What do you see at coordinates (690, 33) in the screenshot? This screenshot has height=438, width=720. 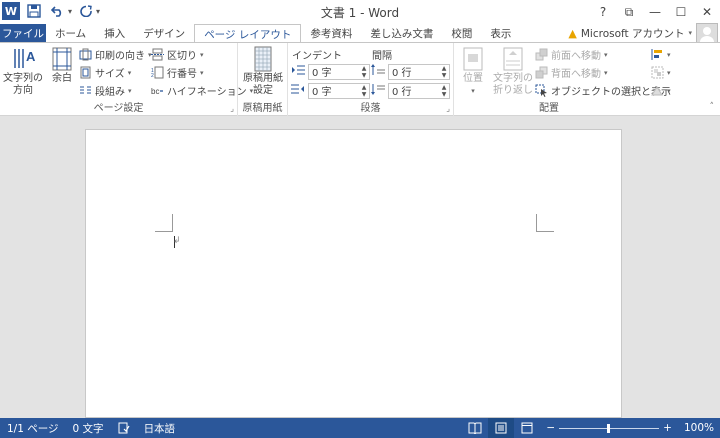 I see `account-dropdown-icon: ▾` at bounding box center [690, 33].